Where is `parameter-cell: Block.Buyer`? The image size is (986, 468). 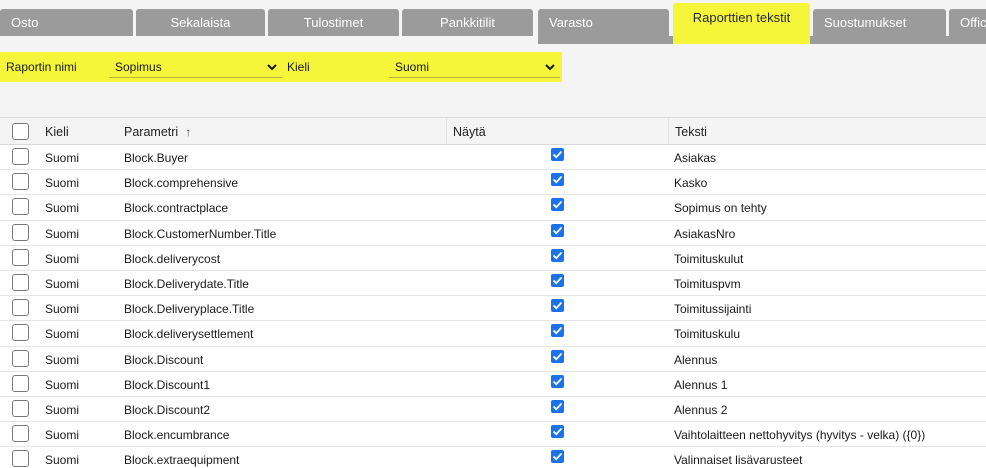
parameter-cell: Block.Buyer is located at coordinates (282, 157).